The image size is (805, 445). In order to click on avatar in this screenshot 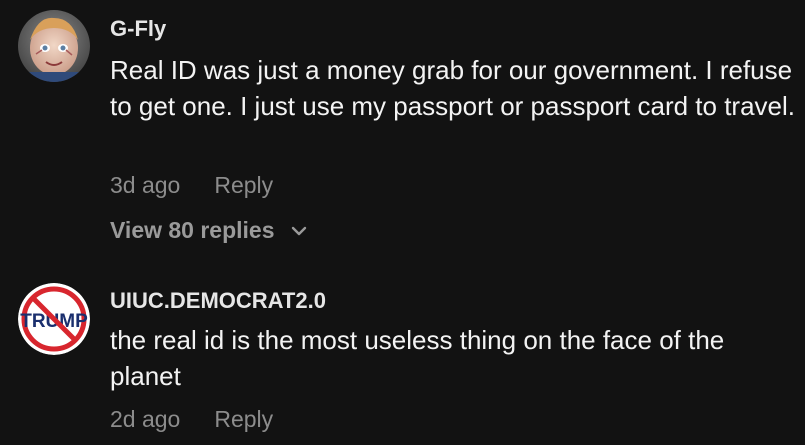, I will do `click(54, 46)`.